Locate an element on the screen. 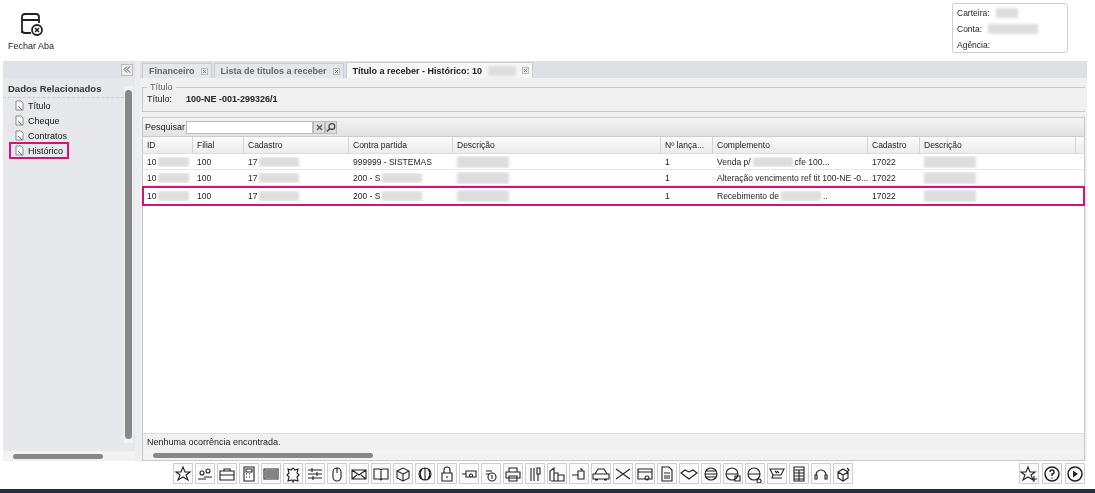 The height and width of the screenshot is (493, 1095). column-header: Complemento is located at coordinates (790, 145).